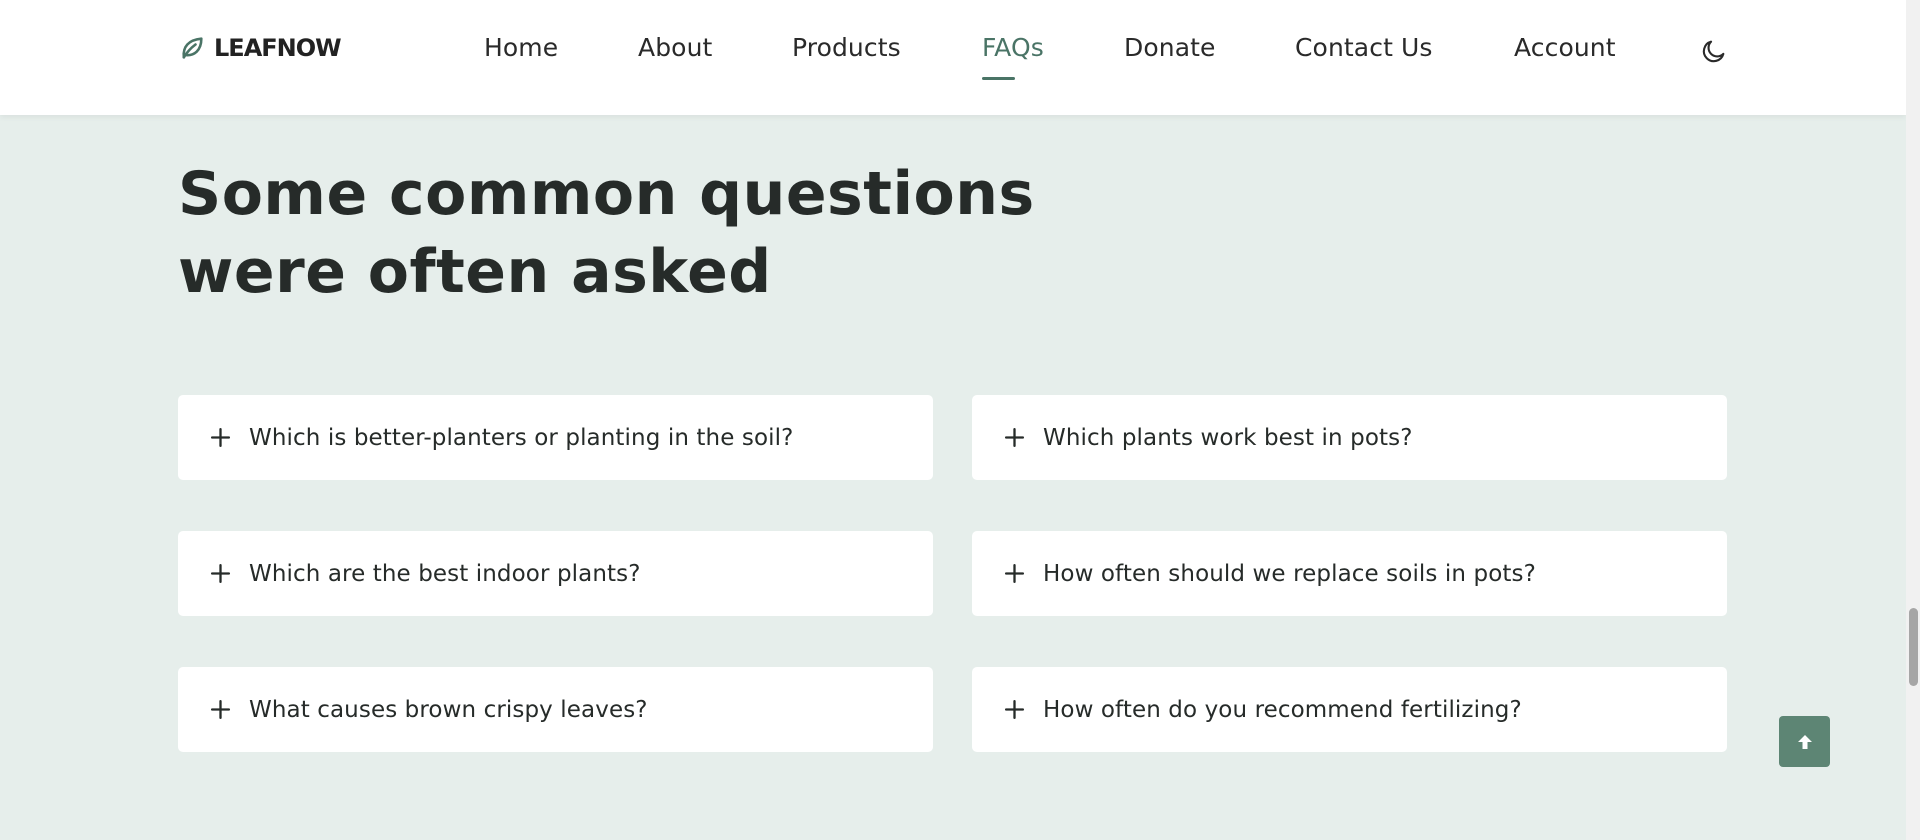 The width and height of the screenshot is (1920, 840). Describe the element at coordinates (475, 272) in the screenshot. I see `section-title-line-2: were often asked` at that location.